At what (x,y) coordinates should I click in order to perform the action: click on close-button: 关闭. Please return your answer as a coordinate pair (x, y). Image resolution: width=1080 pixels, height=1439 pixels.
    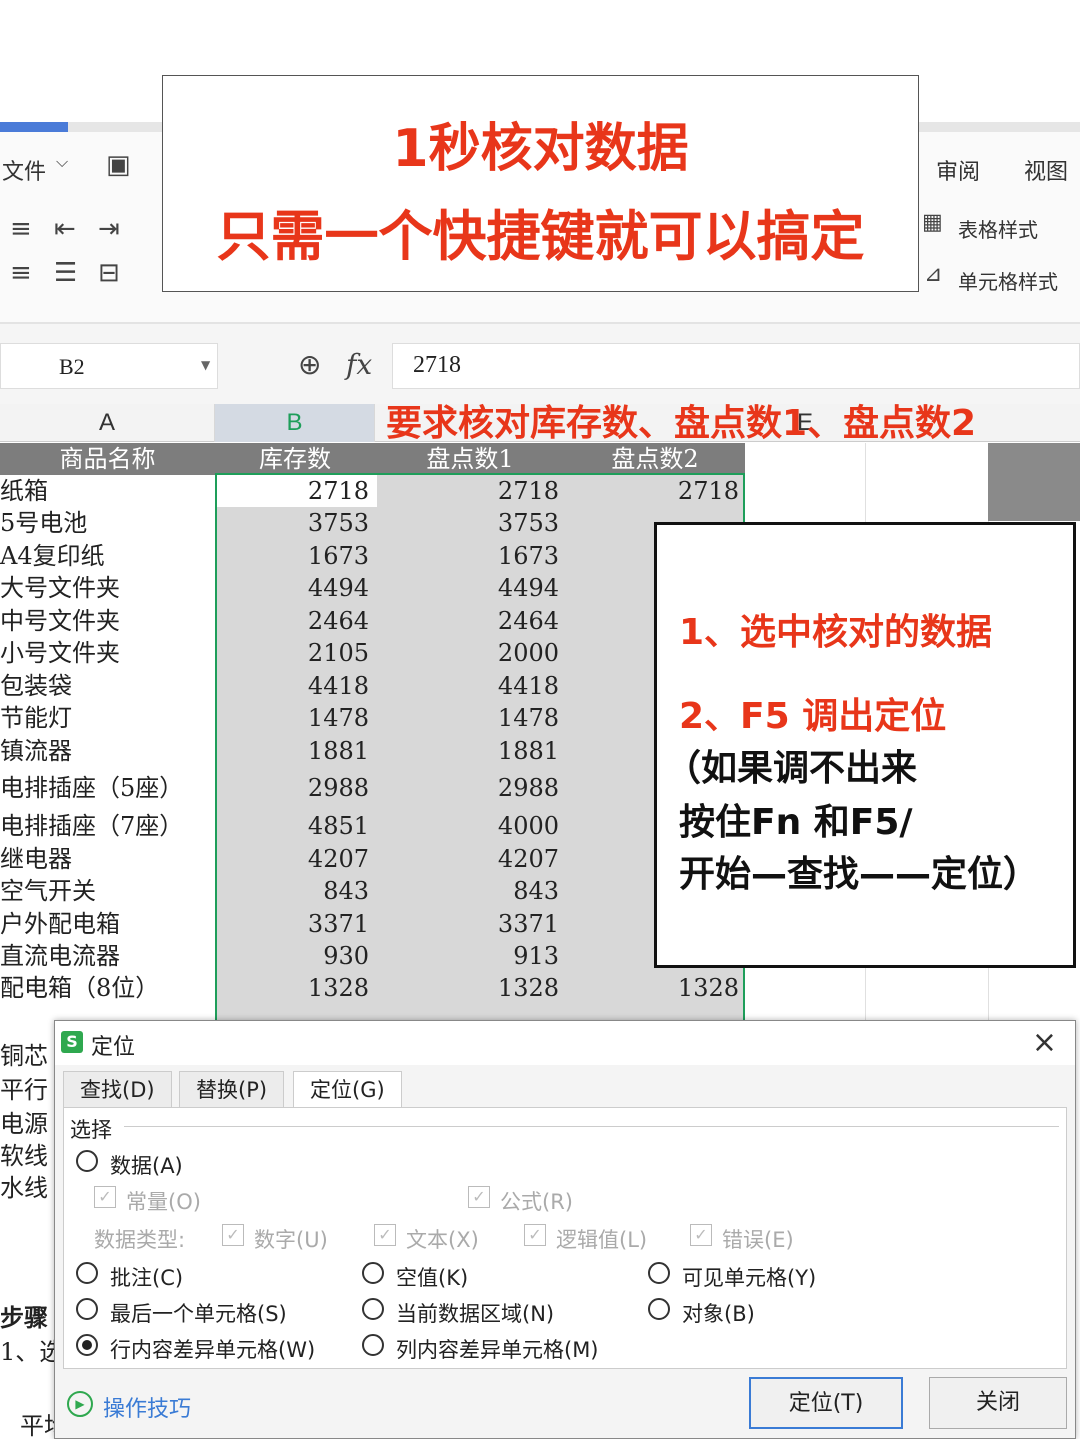
    Looking at the image, I should click on (998, 1403).